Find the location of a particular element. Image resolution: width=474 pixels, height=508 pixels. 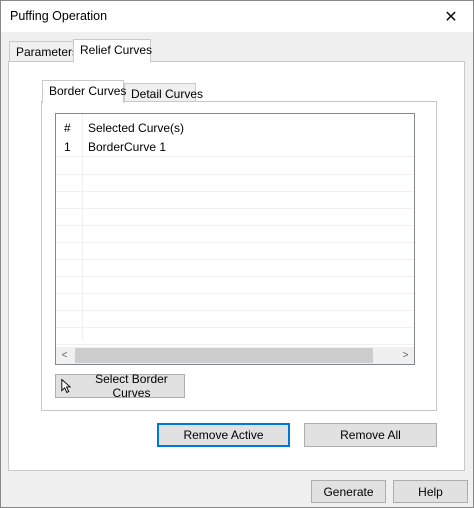

column-header-selected-curves: Selected Curve(s) is located at coordinates (136, 128).